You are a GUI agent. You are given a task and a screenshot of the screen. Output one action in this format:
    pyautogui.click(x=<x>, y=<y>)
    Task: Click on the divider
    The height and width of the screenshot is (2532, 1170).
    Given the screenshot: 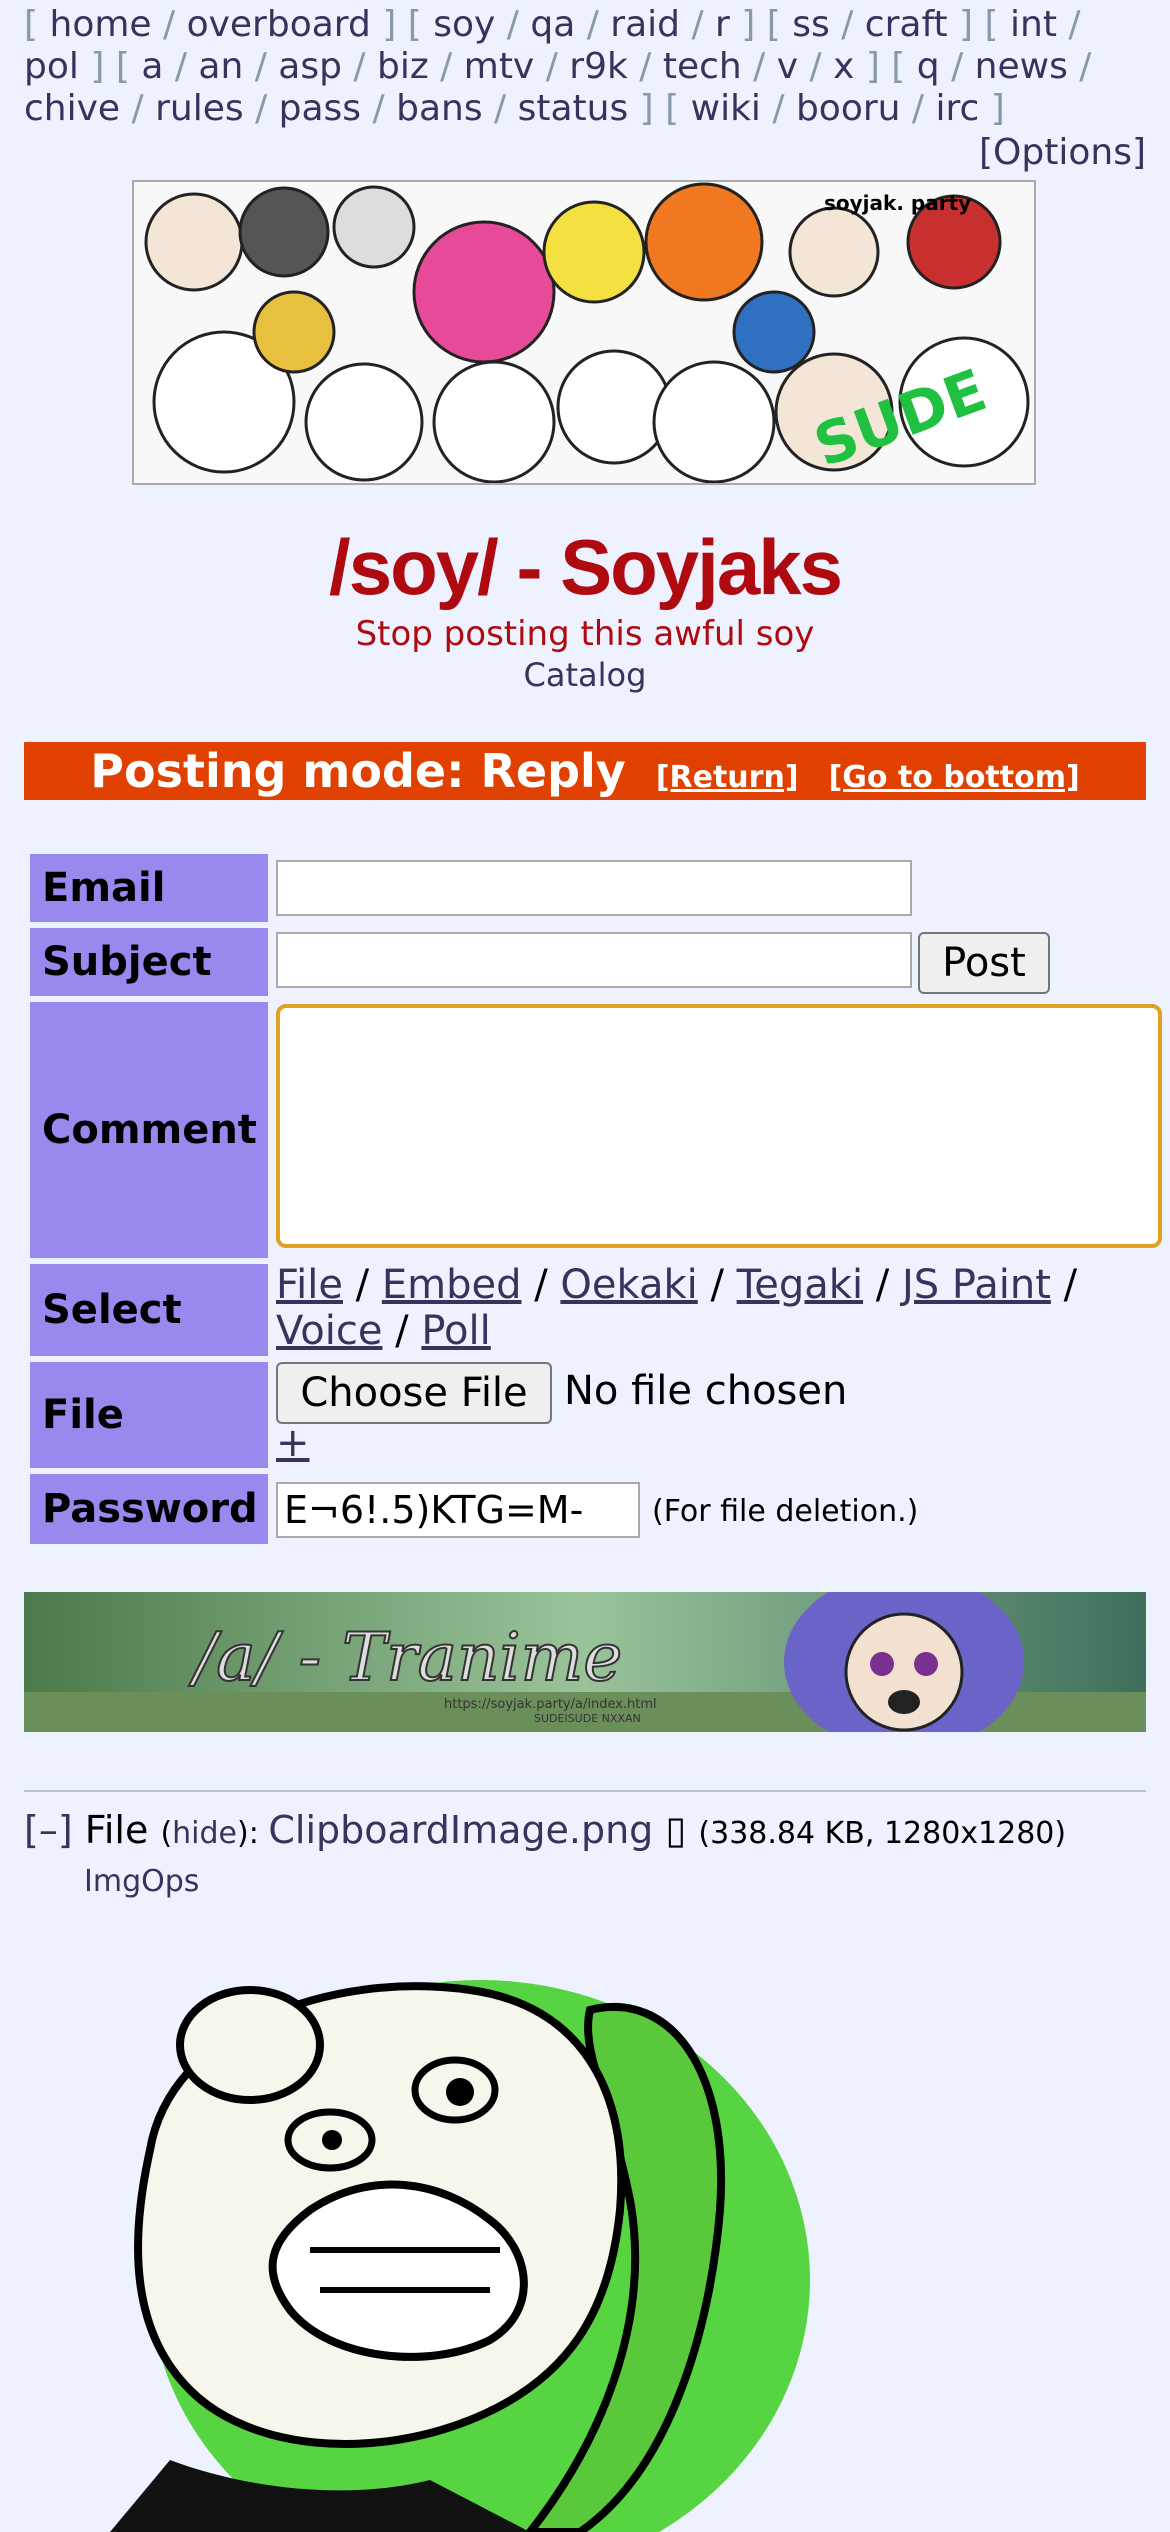 What is the action you would take?
    pyautogui.click(x=585, y=1791)
    